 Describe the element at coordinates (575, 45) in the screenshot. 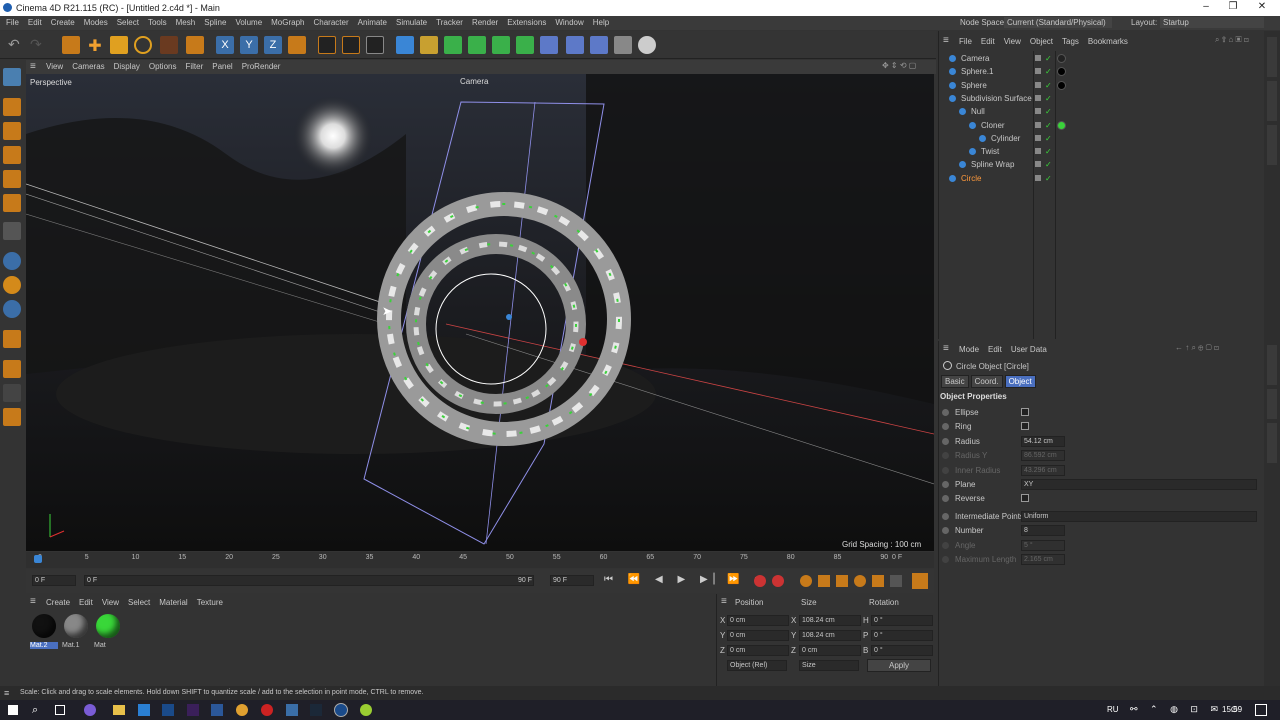

I see `environment-icon` at that location.